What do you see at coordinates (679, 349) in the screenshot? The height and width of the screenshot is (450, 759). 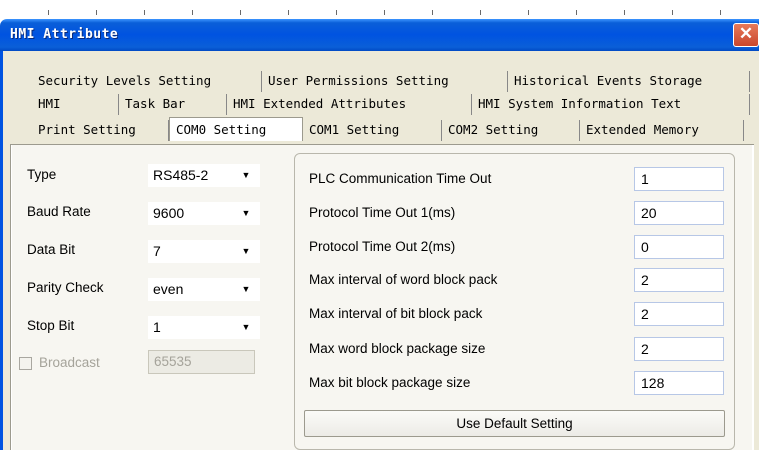 I see `word-size-input: 2` at bounding box center [679, 349].